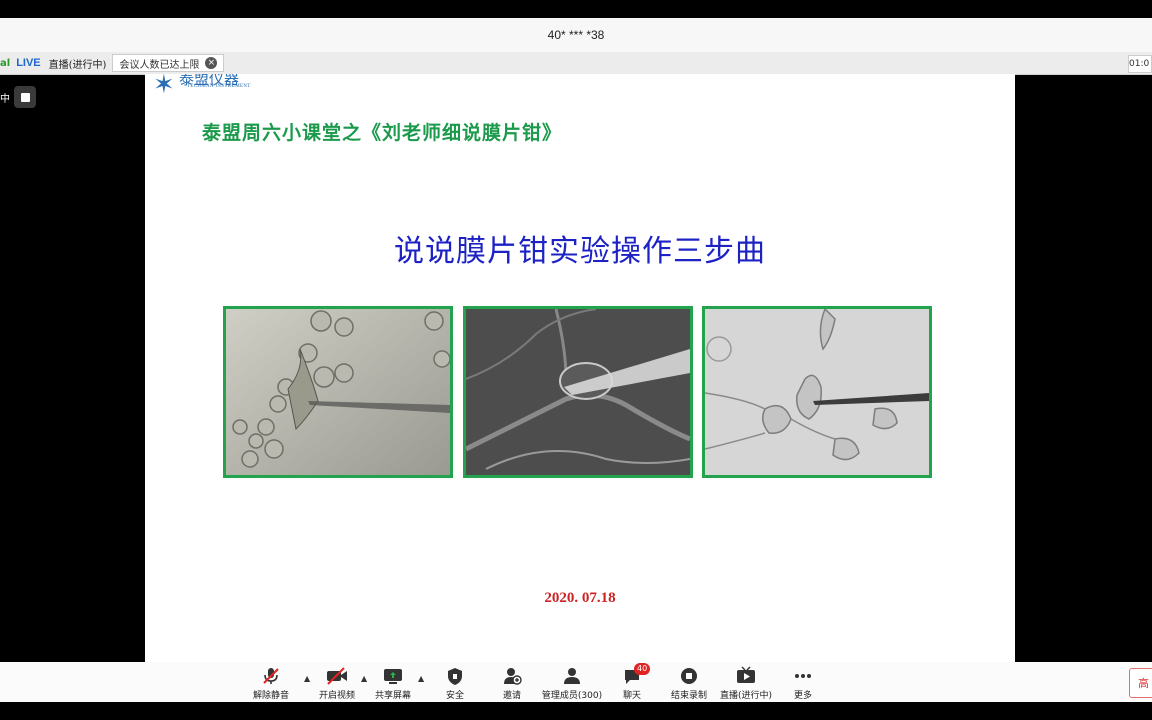 The height and width of the screenshot is (720, 1152). Describe the element at coordinates (337, 676) in the screenshot. I see `video-off-icon` at that location.